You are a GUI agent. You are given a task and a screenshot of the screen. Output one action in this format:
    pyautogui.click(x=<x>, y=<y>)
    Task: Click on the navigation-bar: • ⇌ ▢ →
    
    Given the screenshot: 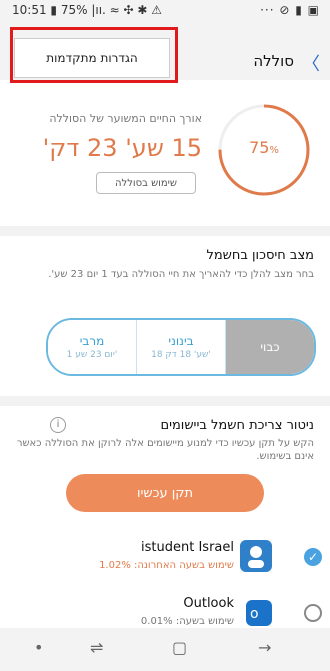 What is the action you would take?
    pyautogui.click(x=165, y=649)
    